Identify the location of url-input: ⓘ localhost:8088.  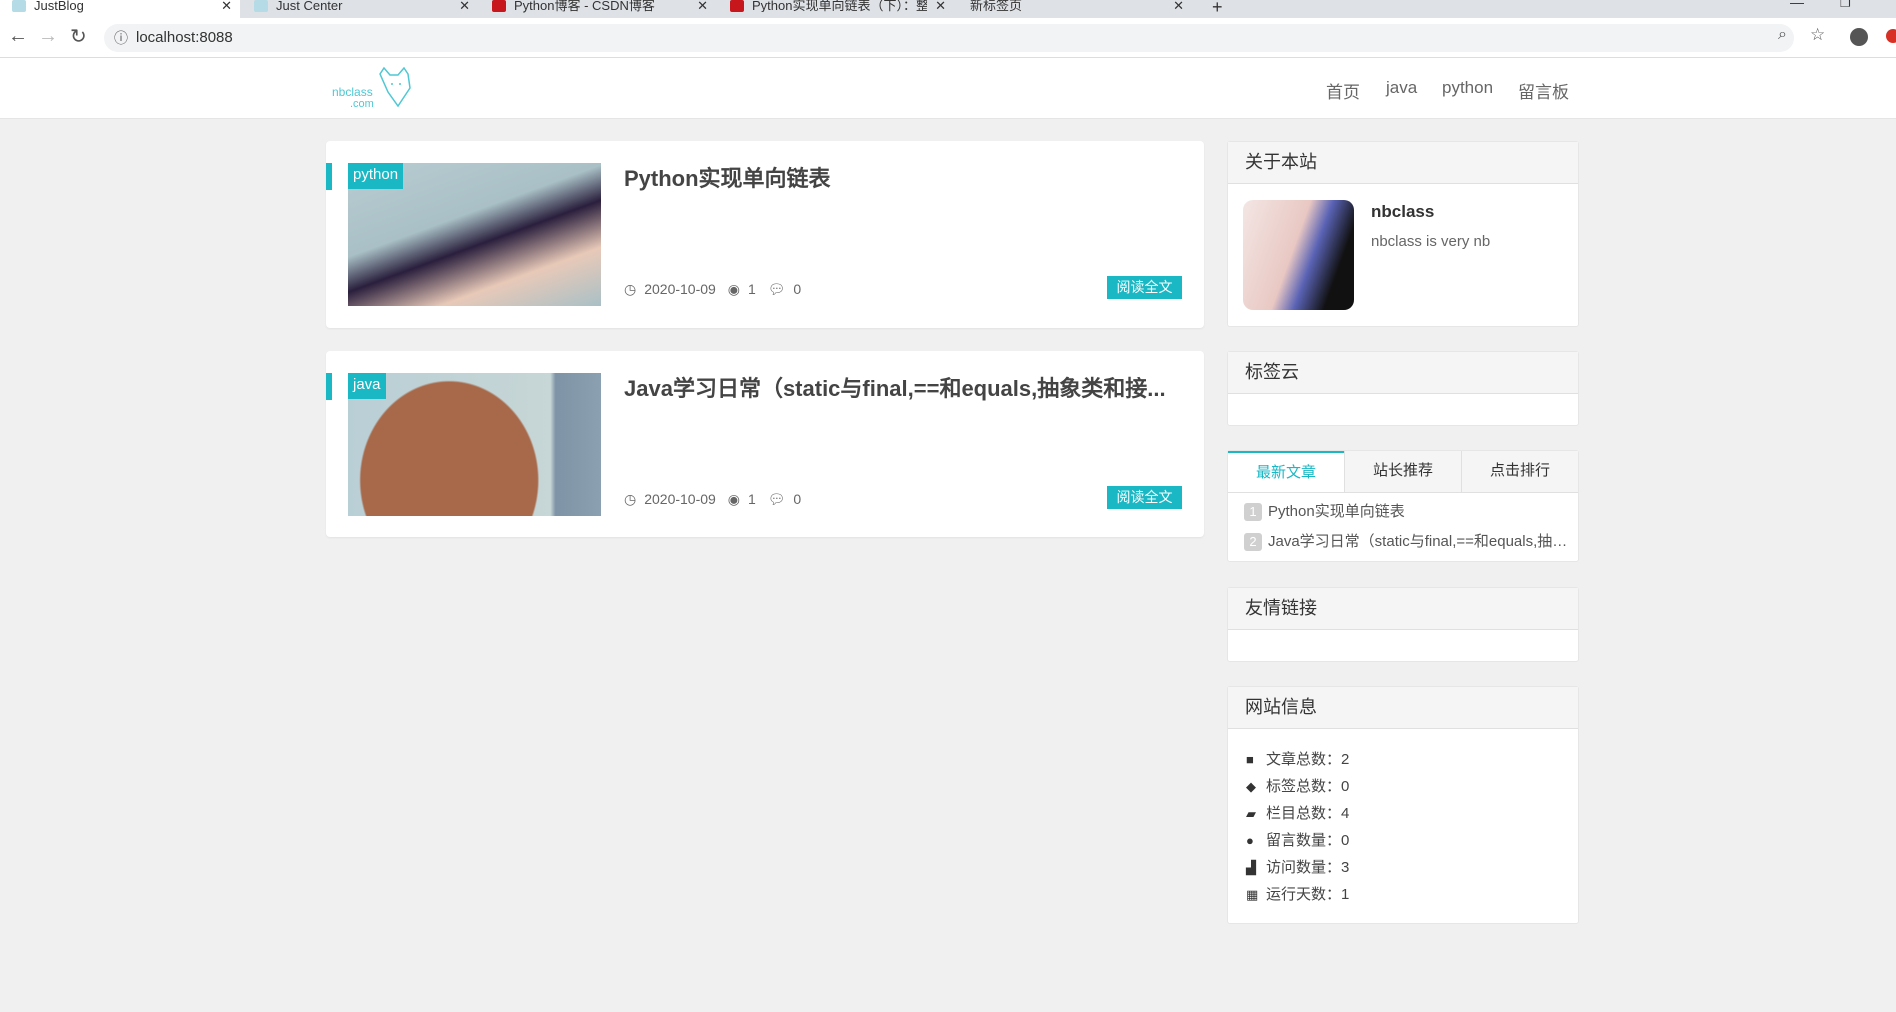
(949, 38).